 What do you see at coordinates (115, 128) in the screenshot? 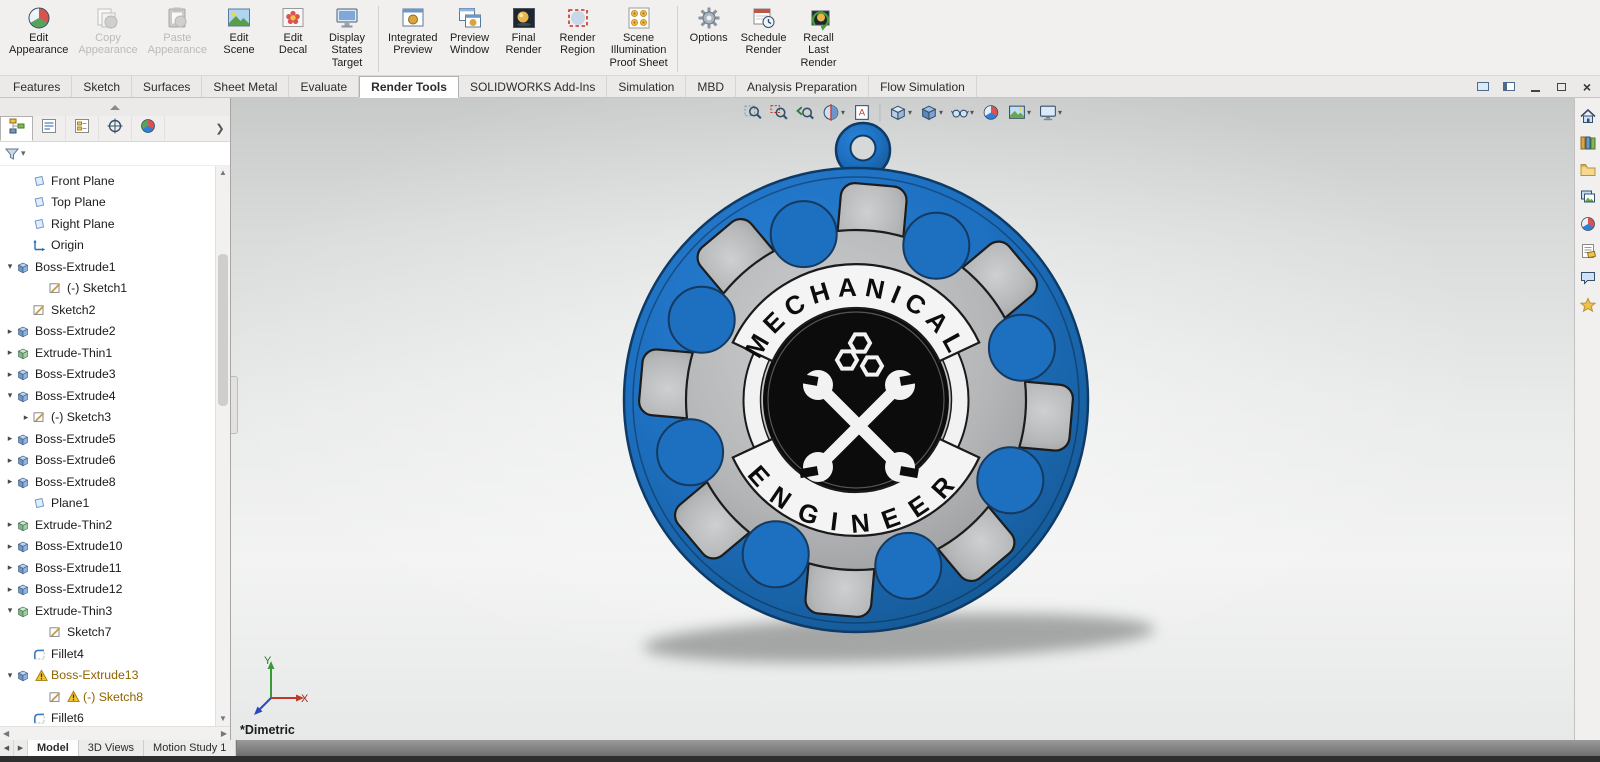
I see `manager-tab-dimxpertmanager` at bounding box center [115, 128].